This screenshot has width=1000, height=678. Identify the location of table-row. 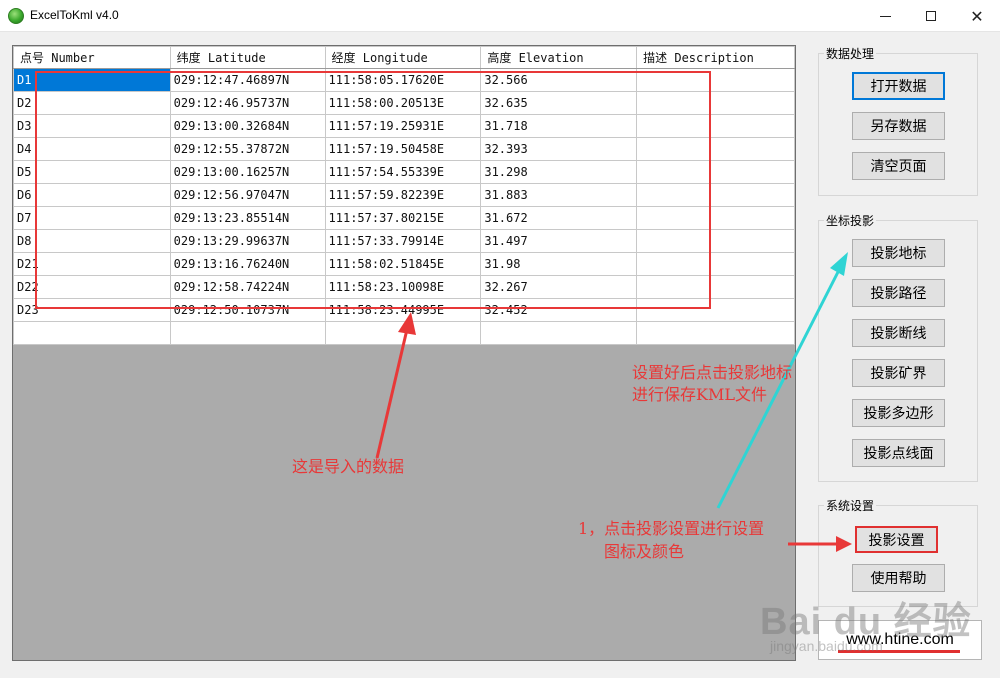
(404, 333).